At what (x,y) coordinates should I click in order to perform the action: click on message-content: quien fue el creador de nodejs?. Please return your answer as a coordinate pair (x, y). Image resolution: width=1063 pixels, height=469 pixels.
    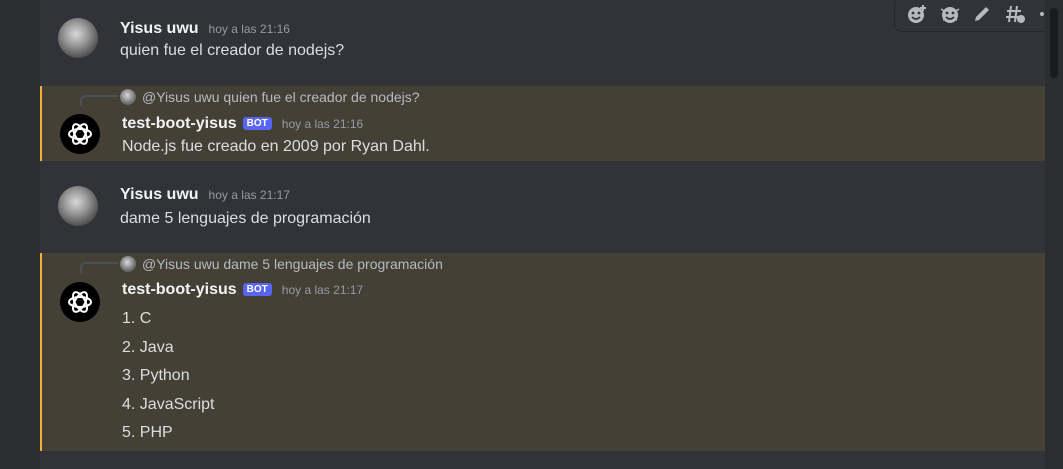
    Looking at the image, I should click on (232, 50).